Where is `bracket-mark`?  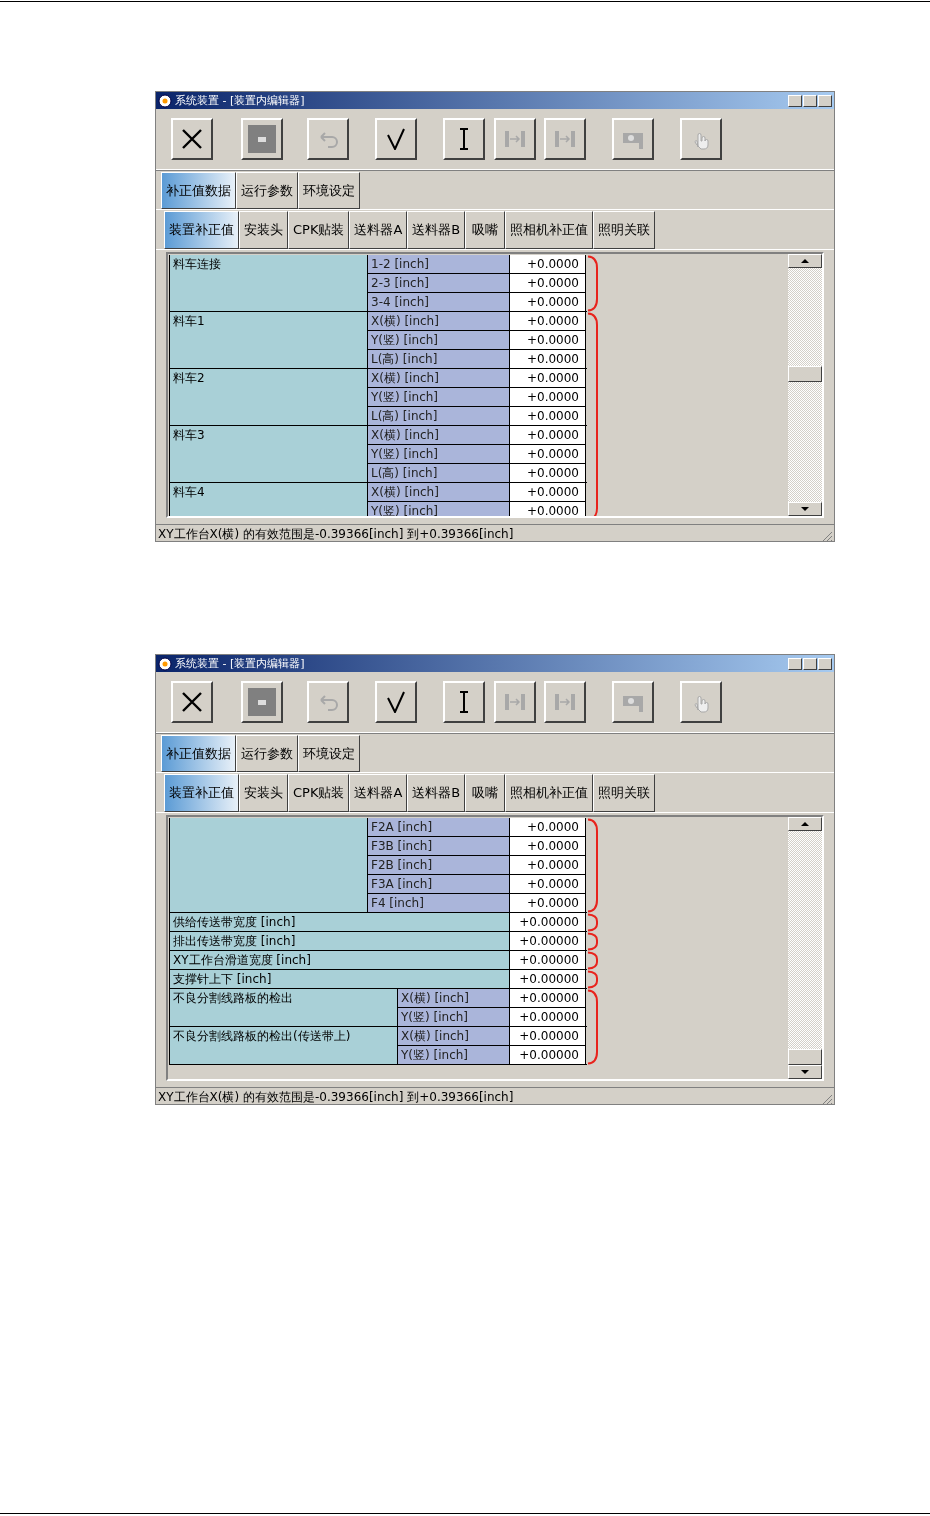 bracket-mark is located at coordinates (592, 960).